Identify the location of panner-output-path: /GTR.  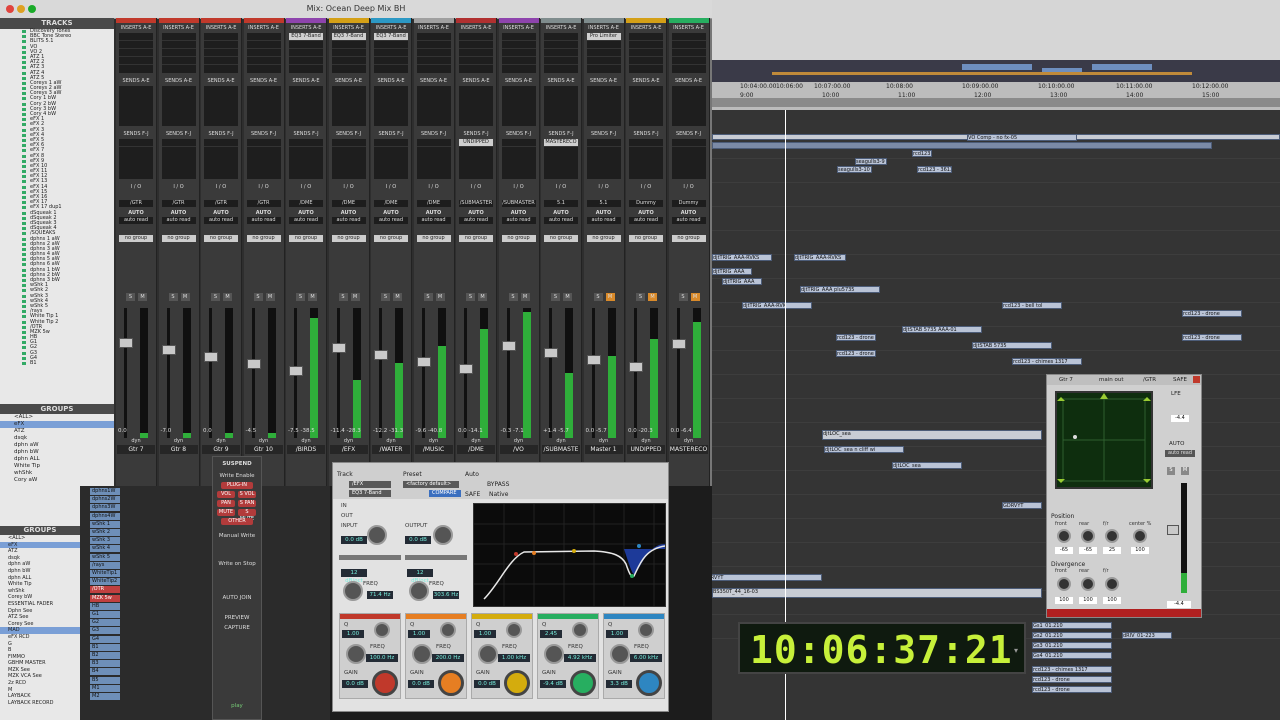
(1149, 380).